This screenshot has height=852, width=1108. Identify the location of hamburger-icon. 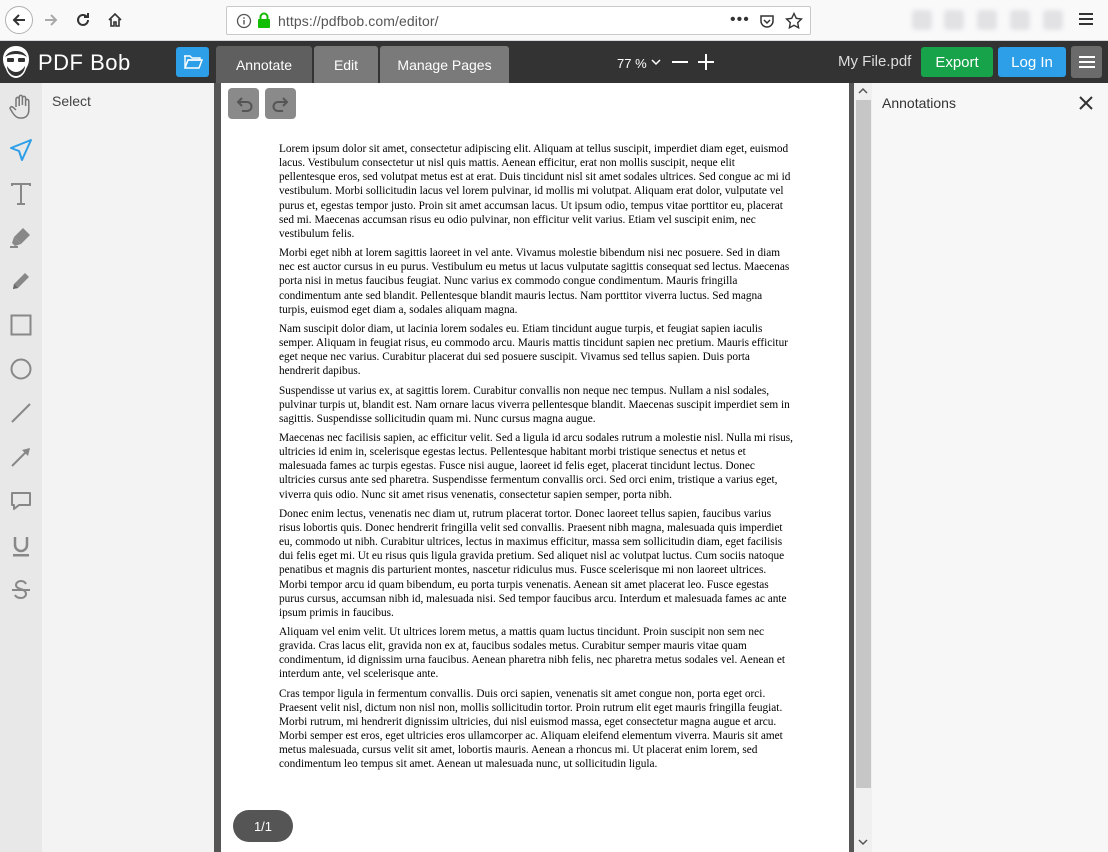
(1086, 62).